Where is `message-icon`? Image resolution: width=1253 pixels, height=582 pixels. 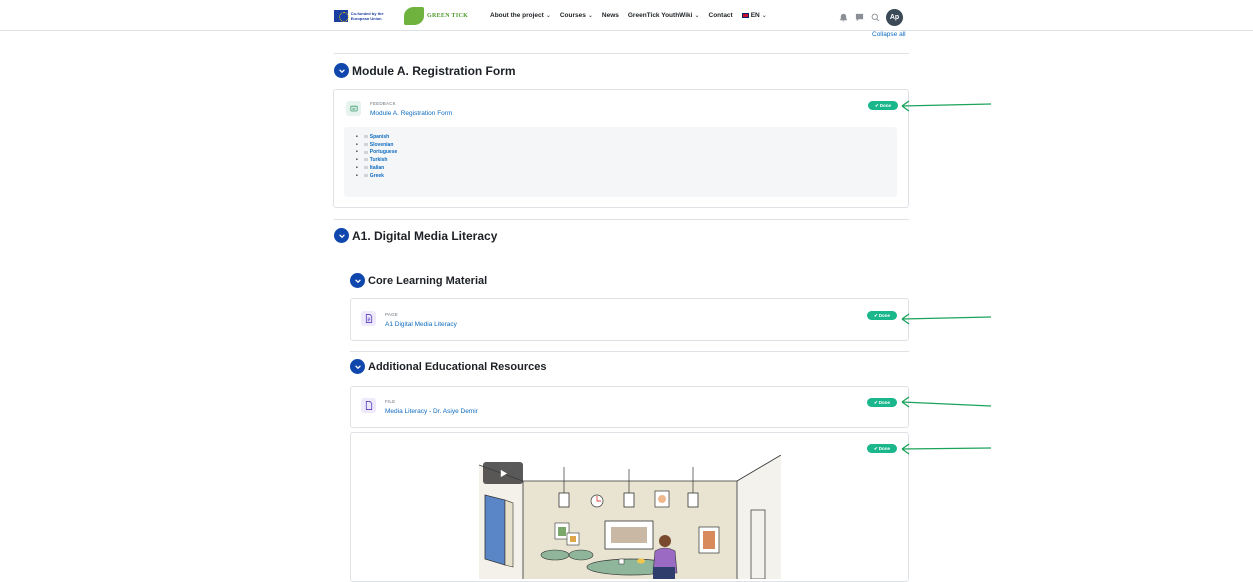 message-icon is located at coordinates (859, 18).